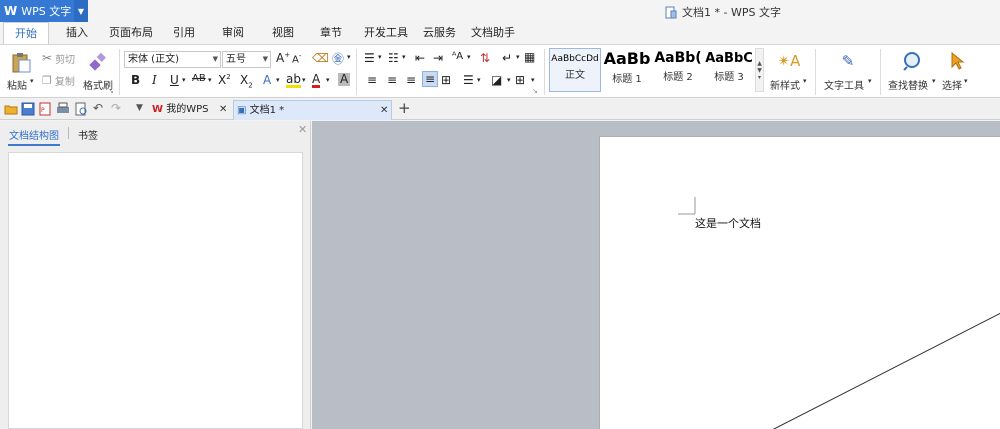  What do you see at coordinates (28, 109) in the screenshot?
I see `save-icon` at bounding box center [28, 109].